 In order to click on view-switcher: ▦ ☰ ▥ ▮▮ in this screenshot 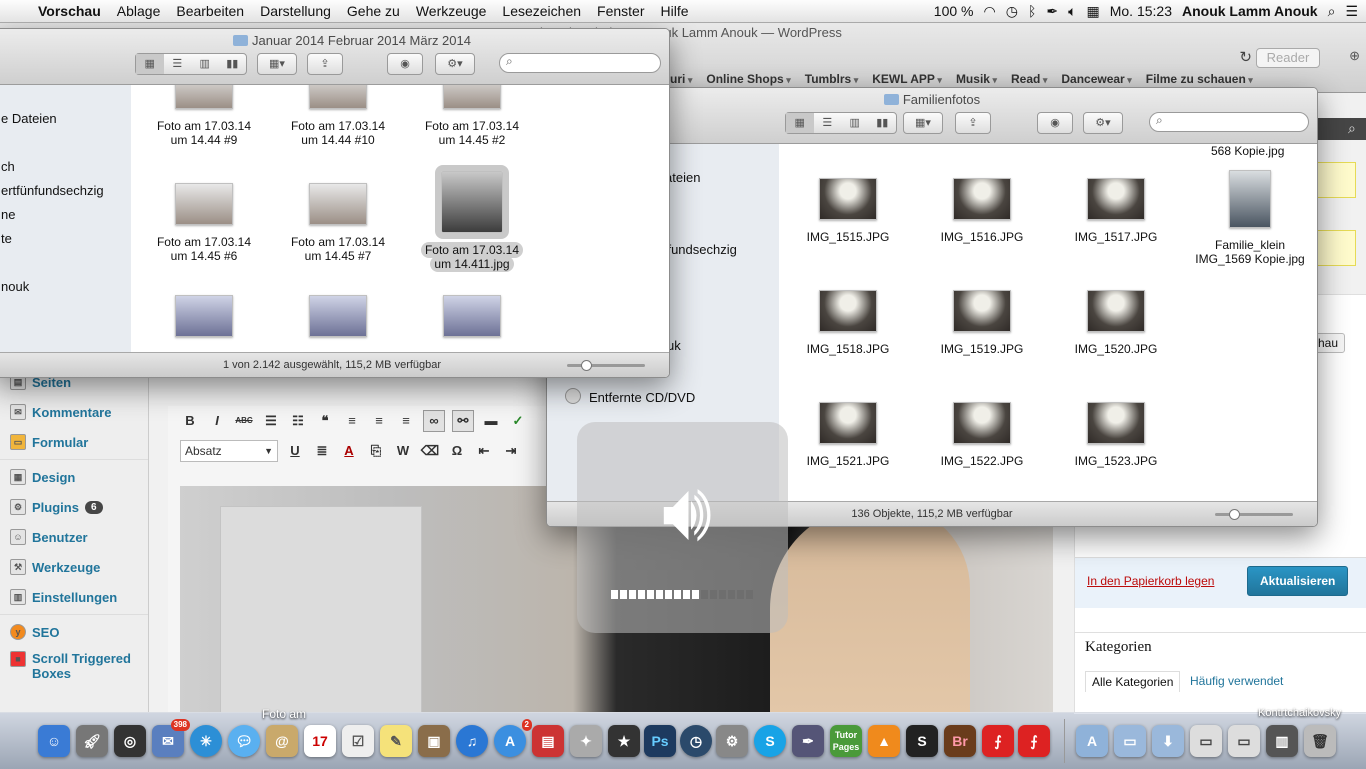, I will do `click(841, 123)`.